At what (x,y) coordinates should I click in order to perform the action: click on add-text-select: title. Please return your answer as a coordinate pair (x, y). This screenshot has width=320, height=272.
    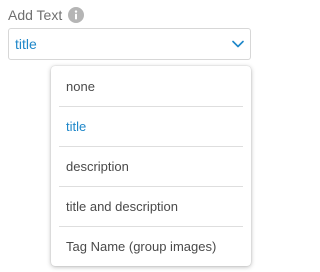
    Looking at the image, I should click on (129, 44).